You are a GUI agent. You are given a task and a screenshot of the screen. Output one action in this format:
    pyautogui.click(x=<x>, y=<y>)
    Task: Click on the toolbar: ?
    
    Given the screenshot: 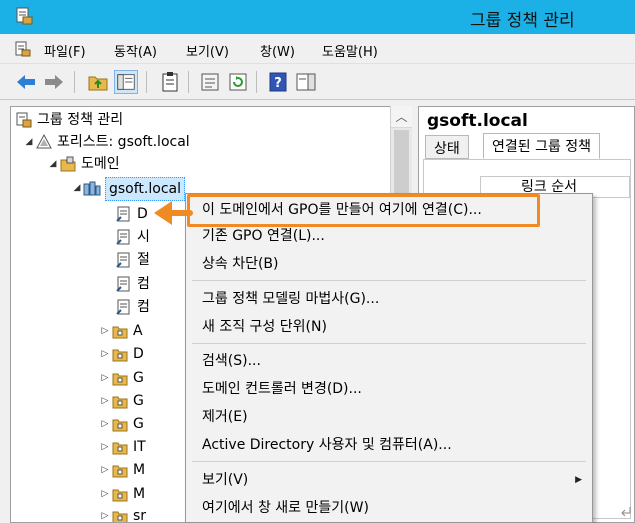 What is the action you would take?
    pyautogui.click(x=317, y=82)
    